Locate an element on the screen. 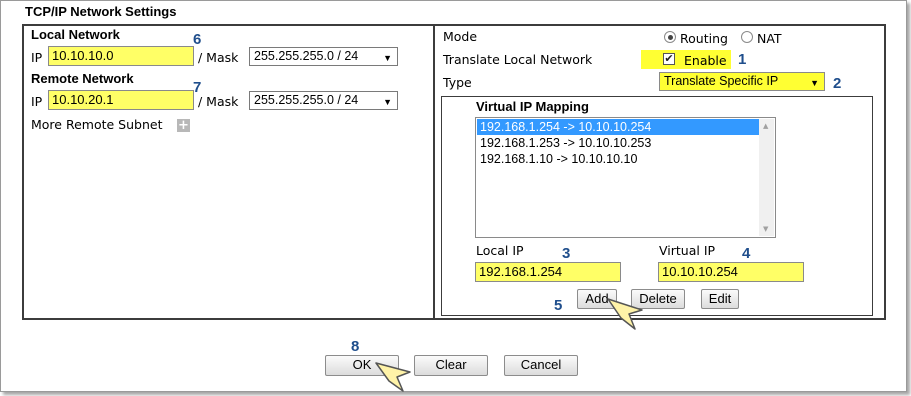  edit-button: Edit is located at coordinates (720, 299).